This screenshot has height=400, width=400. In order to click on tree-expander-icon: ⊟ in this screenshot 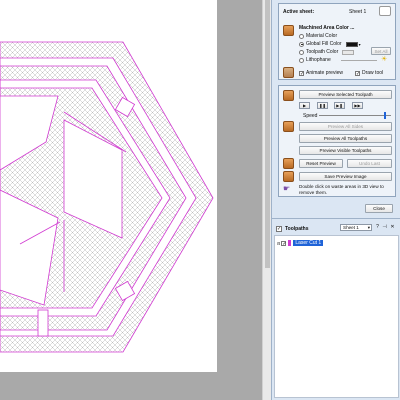, I will do `click(278, 243)`.